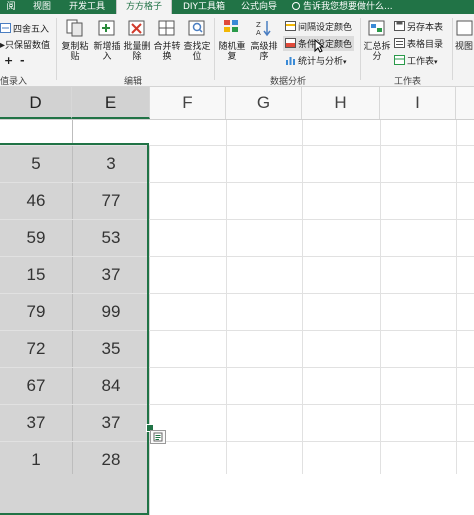 Image resolution: width=474 pixels, height=515 pixels. What do you see at coordinates (196, 28) in the screenshot?
I see `find-locate-icon` at bounding box center [196, 28].